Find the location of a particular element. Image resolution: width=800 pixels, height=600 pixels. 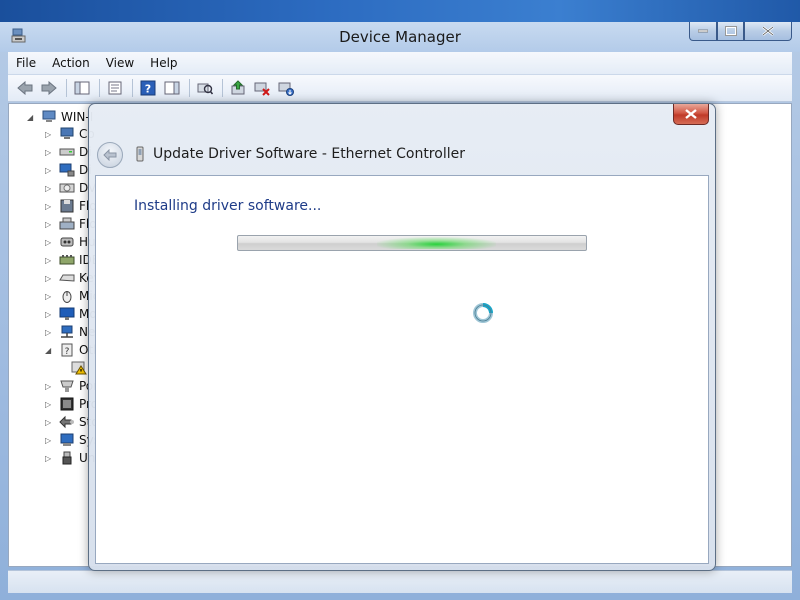

ports-icon is located at coordinates (67, 386).